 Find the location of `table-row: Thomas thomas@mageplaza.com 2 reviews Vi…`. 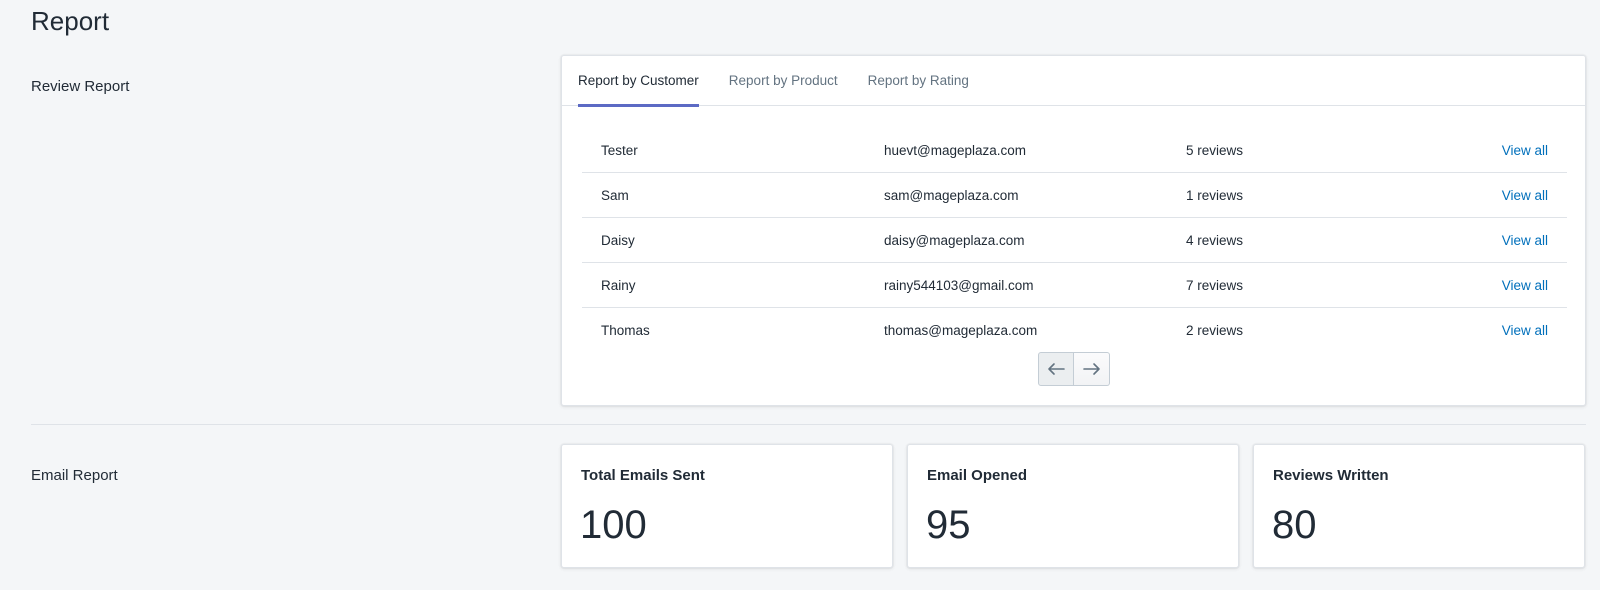

table-row: Thomas thomas@mageplaza.com 2 reviews Vi… is located at coordinates (1074, 330).